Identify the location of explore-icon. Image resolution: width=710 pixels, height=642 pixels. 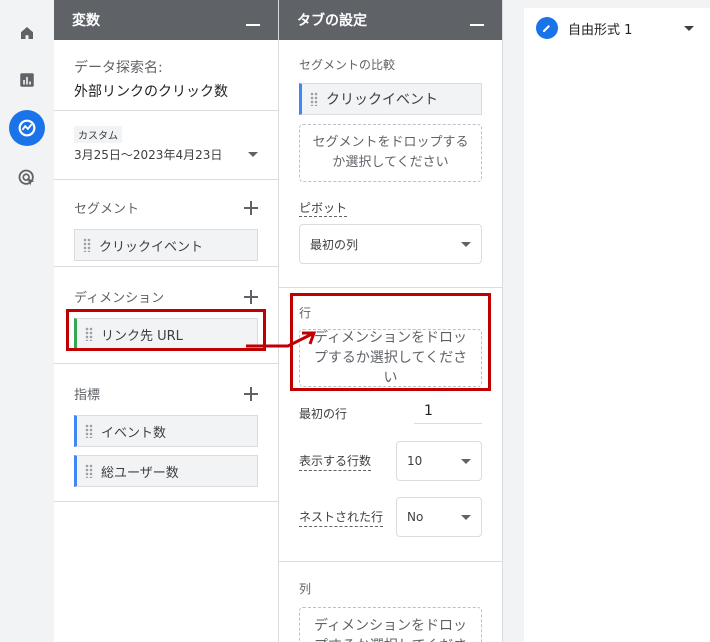
(27, 128).